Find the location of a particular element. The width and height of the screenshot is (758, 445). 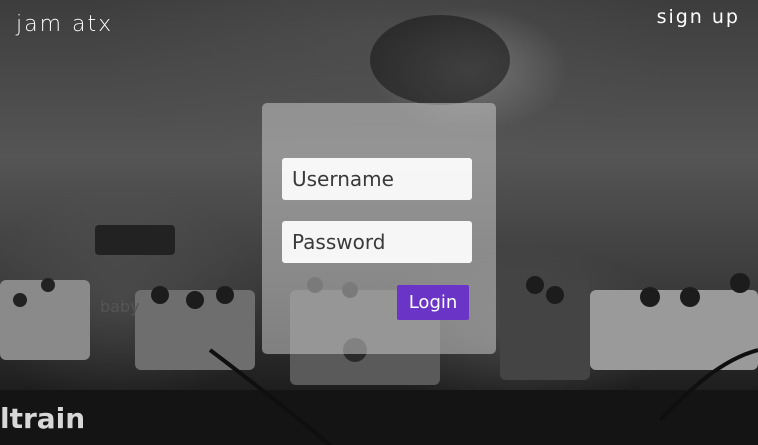

password-input is located at coordinates (377, 242).